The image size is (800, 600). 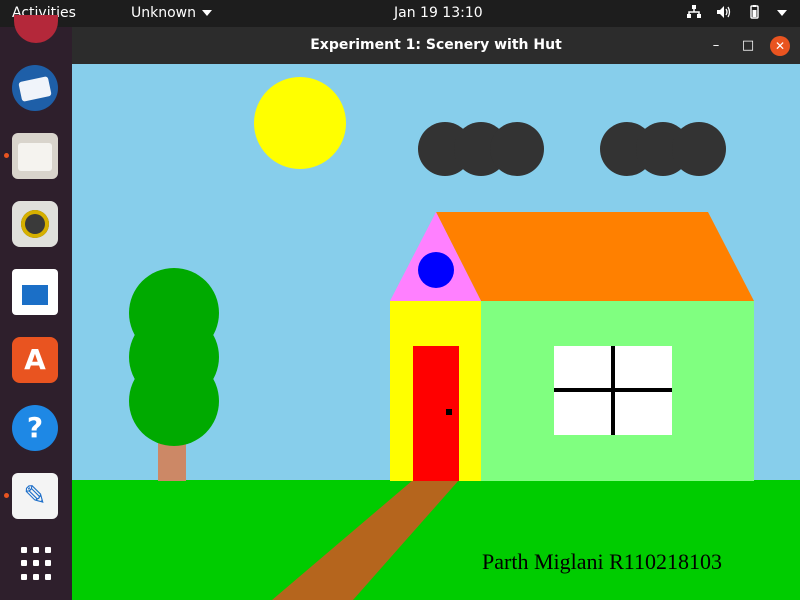 I want to click on writer-icon, so click(x=35, y=292).